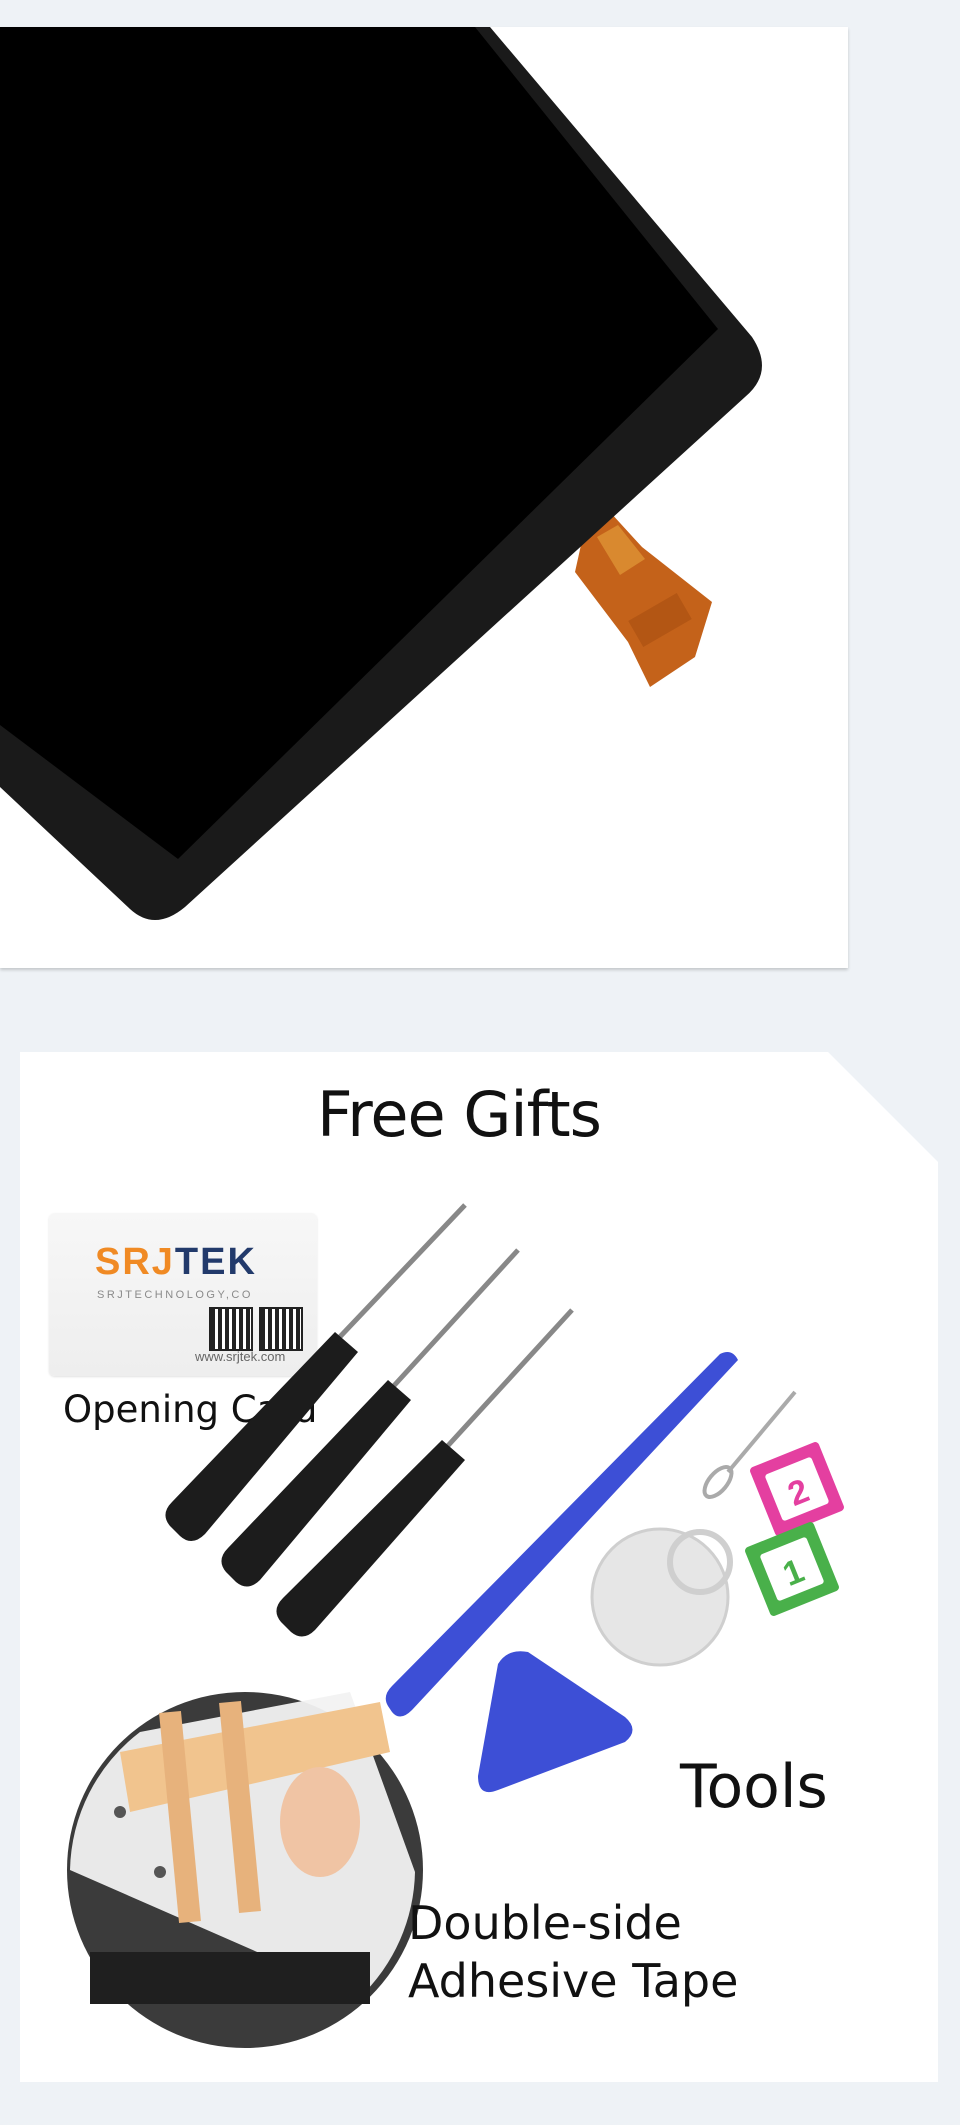  I want to click on suction-cup-icon, so click(661, 1597).